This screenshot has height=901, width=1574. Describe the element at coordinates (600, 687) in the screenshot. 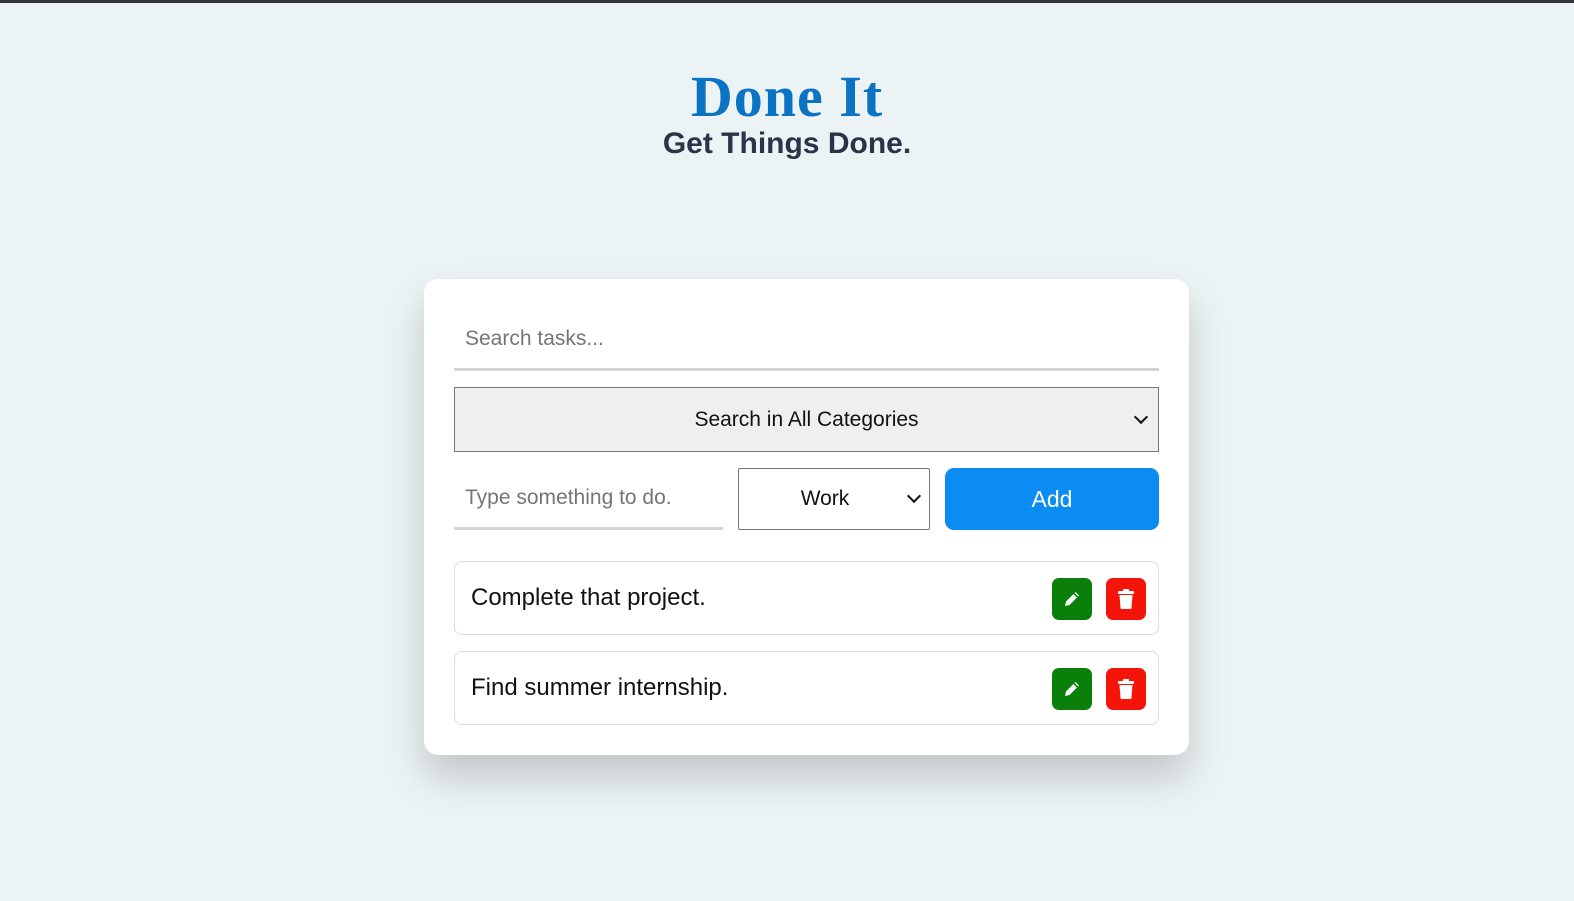

I see `task-text: Find summer internship.` at that location.